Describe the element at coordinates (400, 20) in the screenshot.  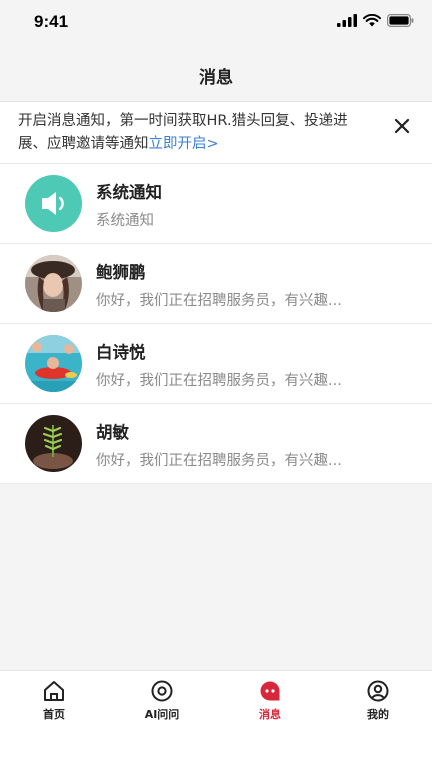
I see `battery-icon` at that location.